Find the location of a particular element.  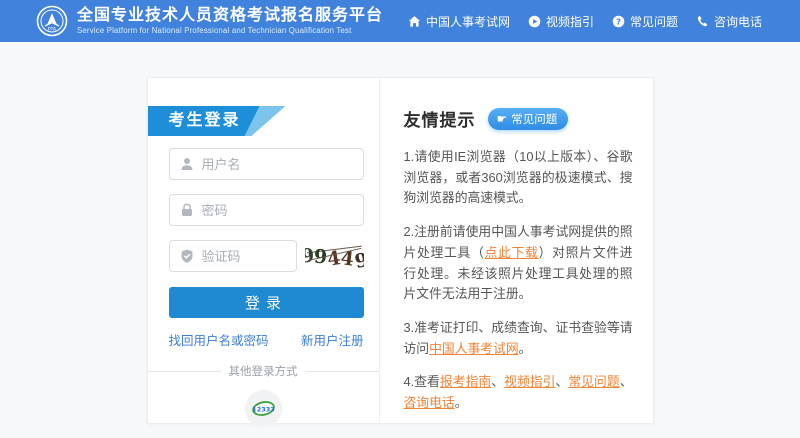

faq-pill-label: 常见问题 is located at coordinates (534, 119).